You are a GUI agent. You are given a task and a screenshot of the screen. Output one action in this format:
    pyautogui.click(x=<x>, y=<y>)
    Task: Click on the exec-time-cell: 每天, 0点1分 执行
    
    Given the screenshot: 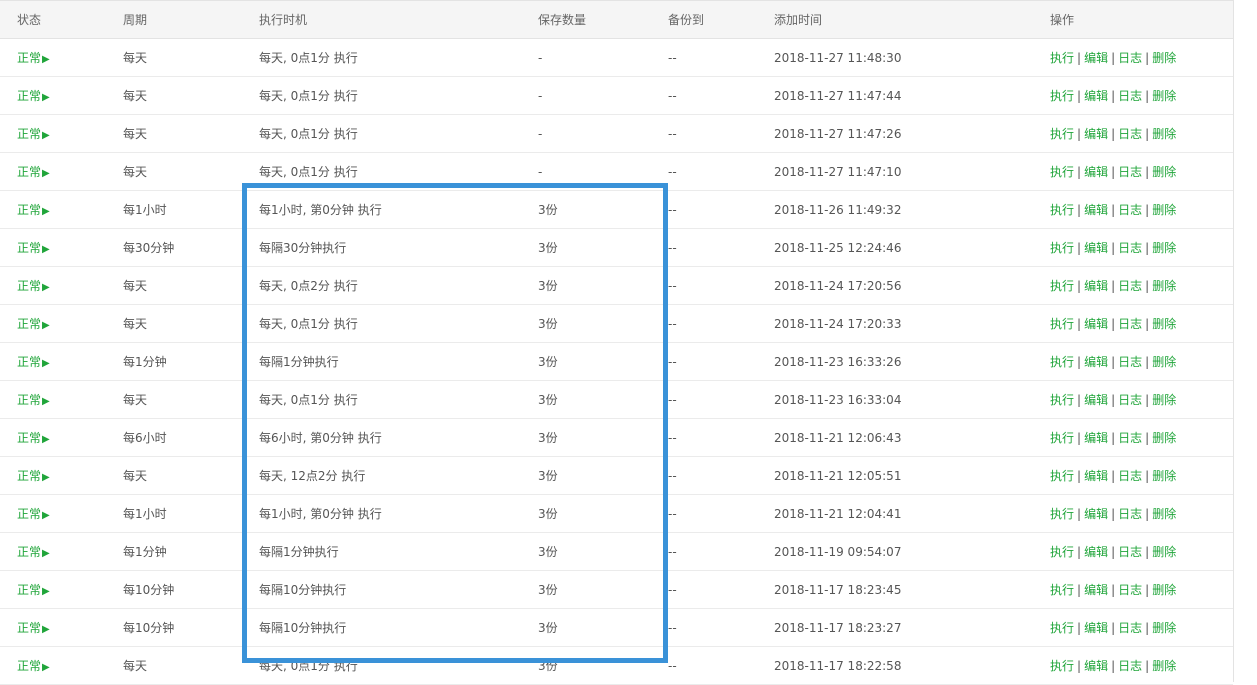 What is the action you would take?
    pyautogui.click(x=381, y=57)
    